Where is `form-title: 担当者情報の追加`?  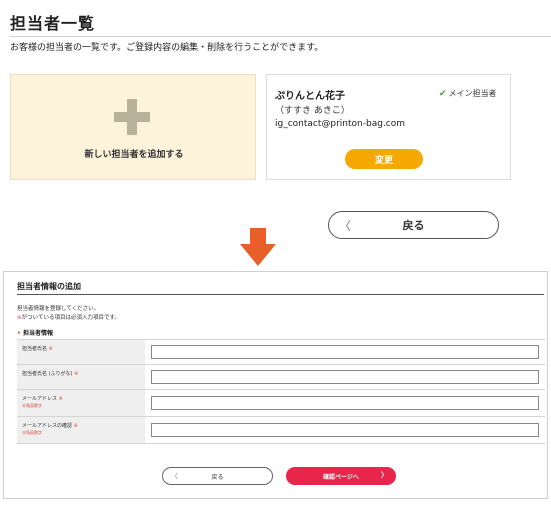
form-title: 担当者情報の追加 is located at coordinates (49, 286).